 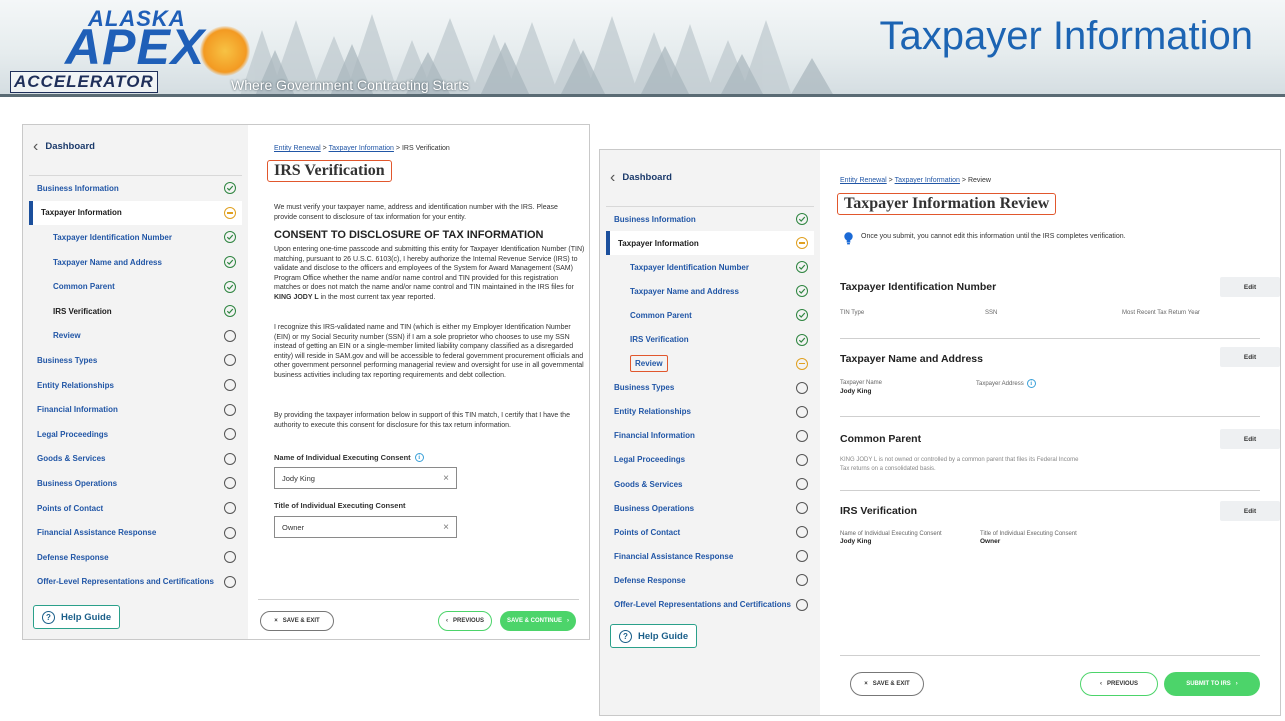 I want to click on apex-accelerator-logo: ALASKA APEX ACCELERATOR, so click(x=130, y=49).